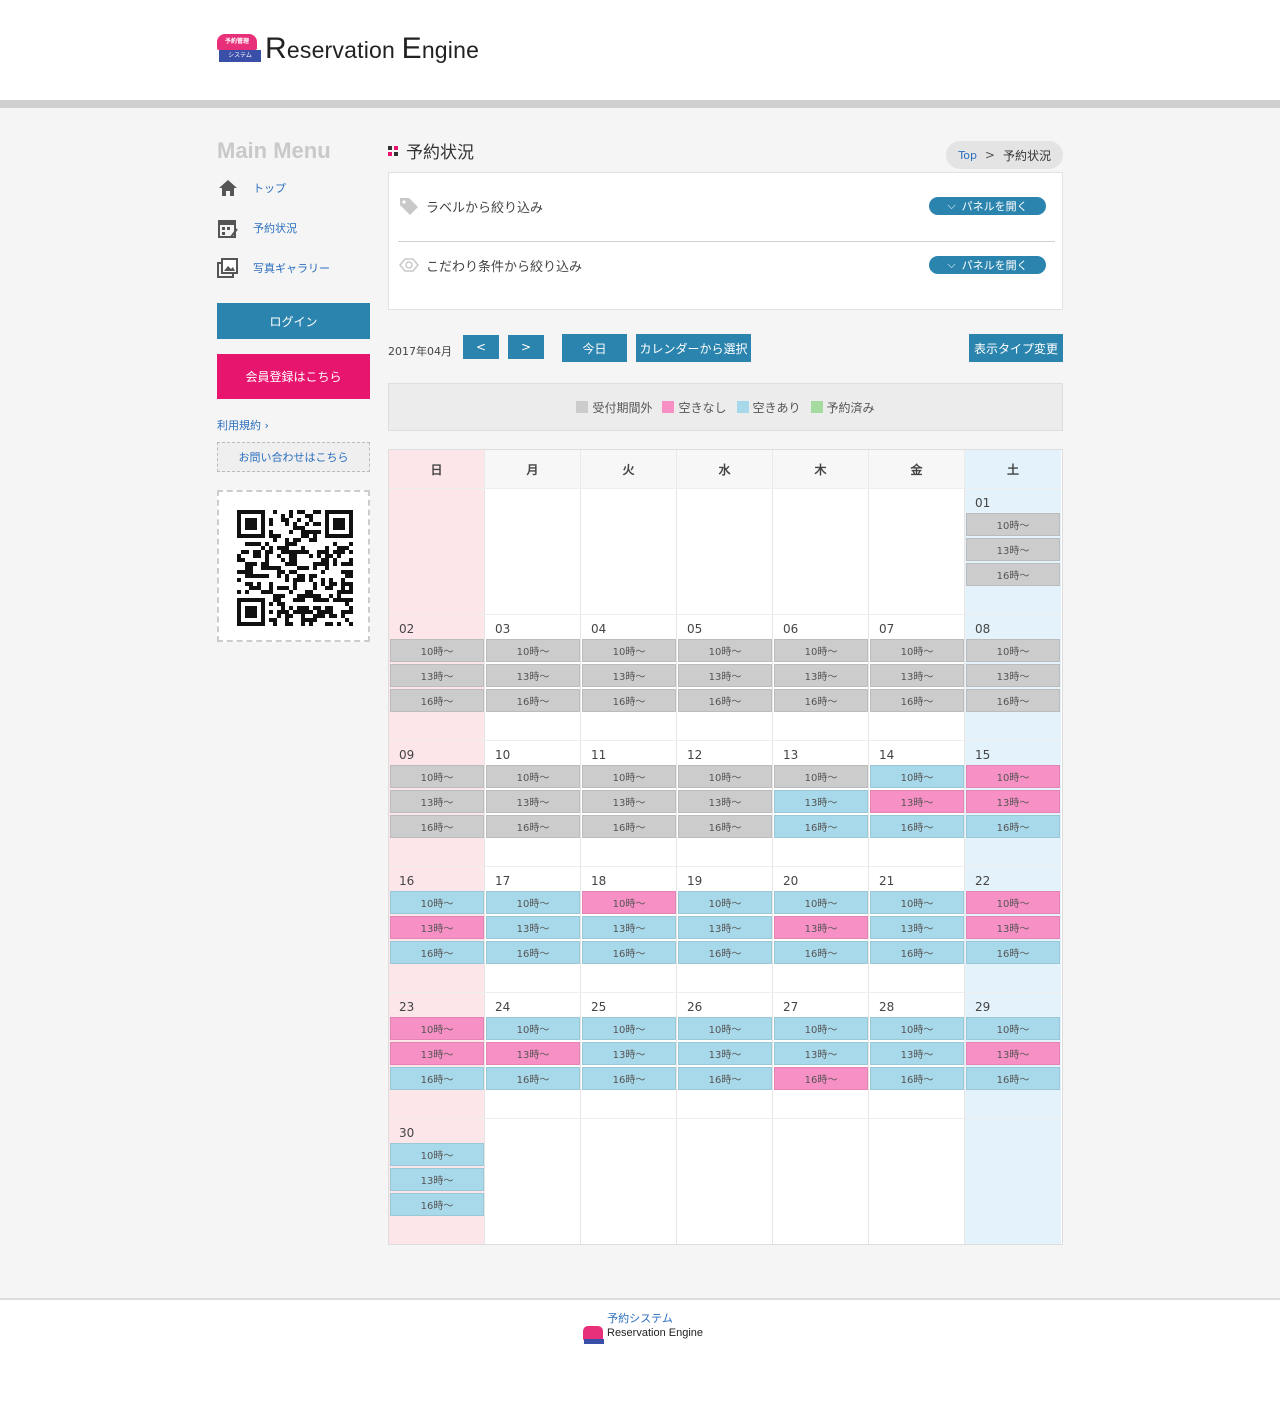  I want to click on breadcrumb-top-link: Top, so click(967, 155).